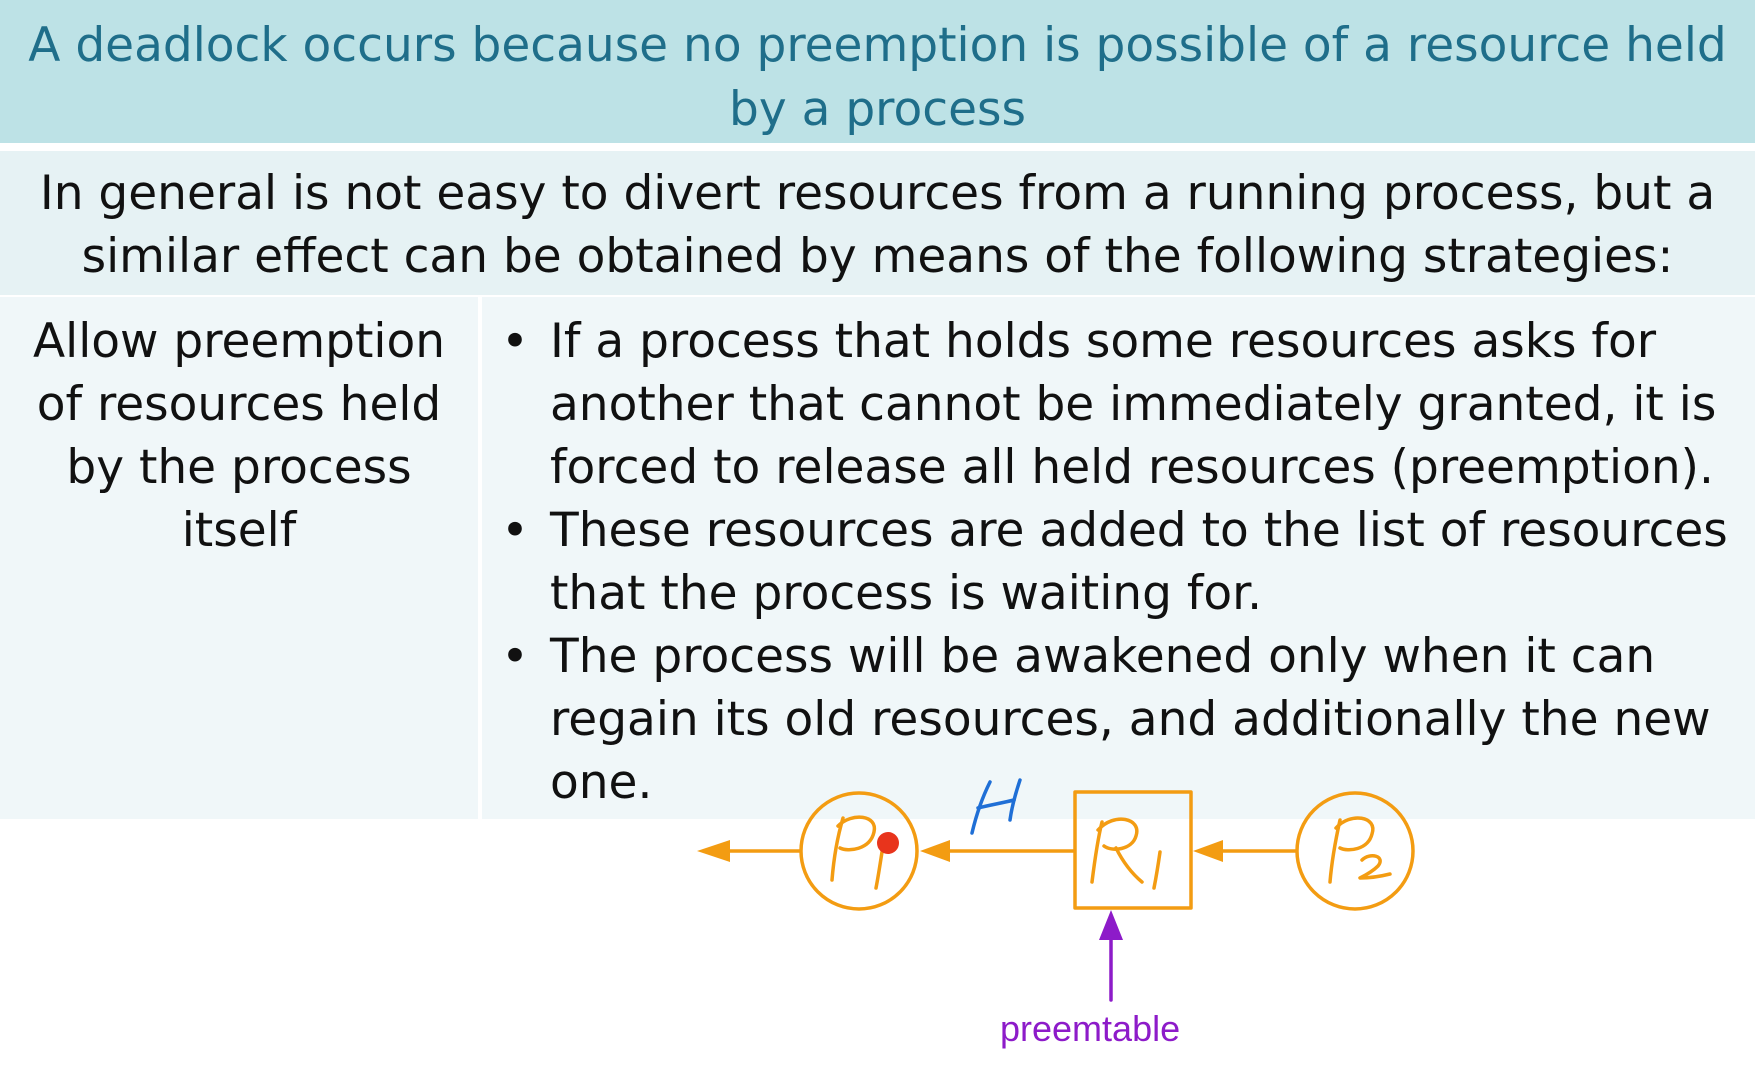 The height and width of the screenshot is (1071, 1755). Describe the element at coordinates (1111, 925) in the screenshot. I see `preempt-arrowhead` at that location.